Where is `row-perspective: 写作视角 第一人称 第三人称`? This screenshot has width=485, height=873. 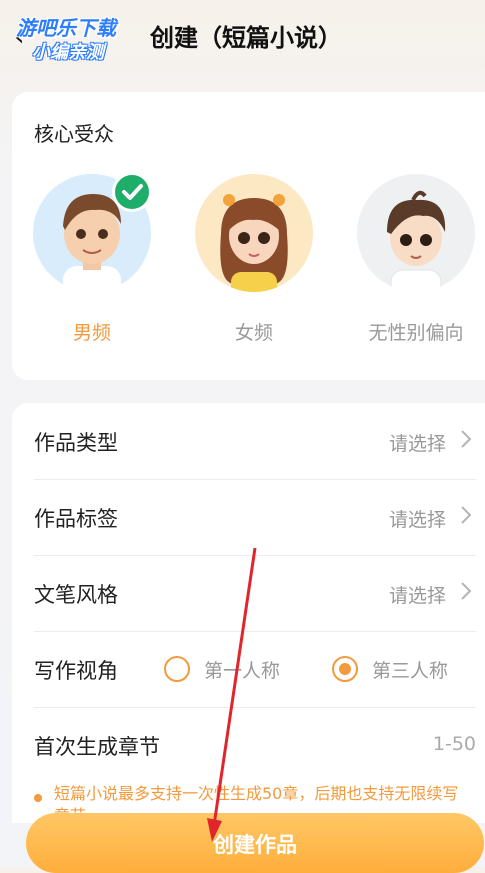 row-perspective: 写作视角 第一人称 第三人称 is located at coordinates (255, 669).